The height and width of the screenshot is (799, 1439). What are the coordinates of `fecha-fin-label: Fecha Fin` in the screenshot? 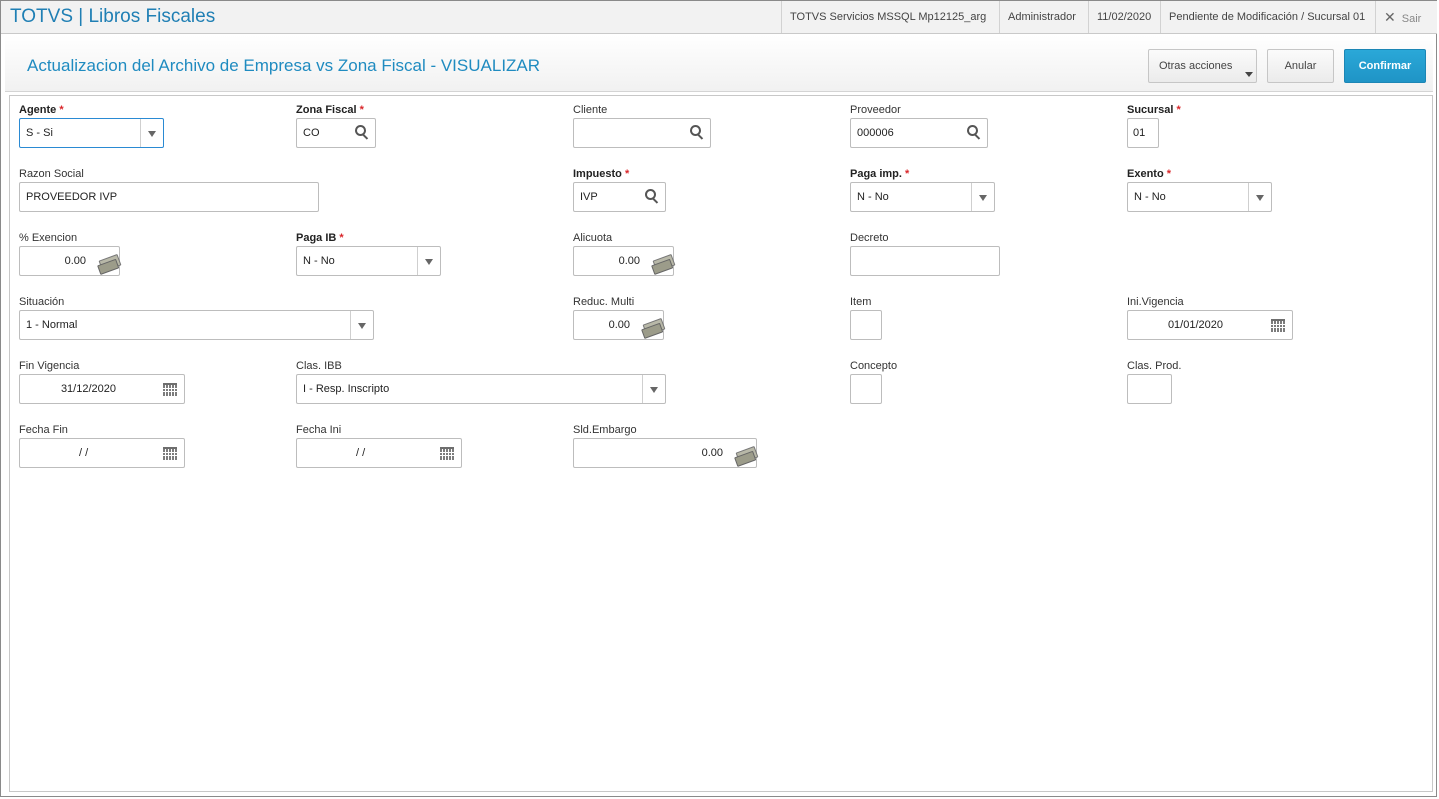 It's located at (43, 430).